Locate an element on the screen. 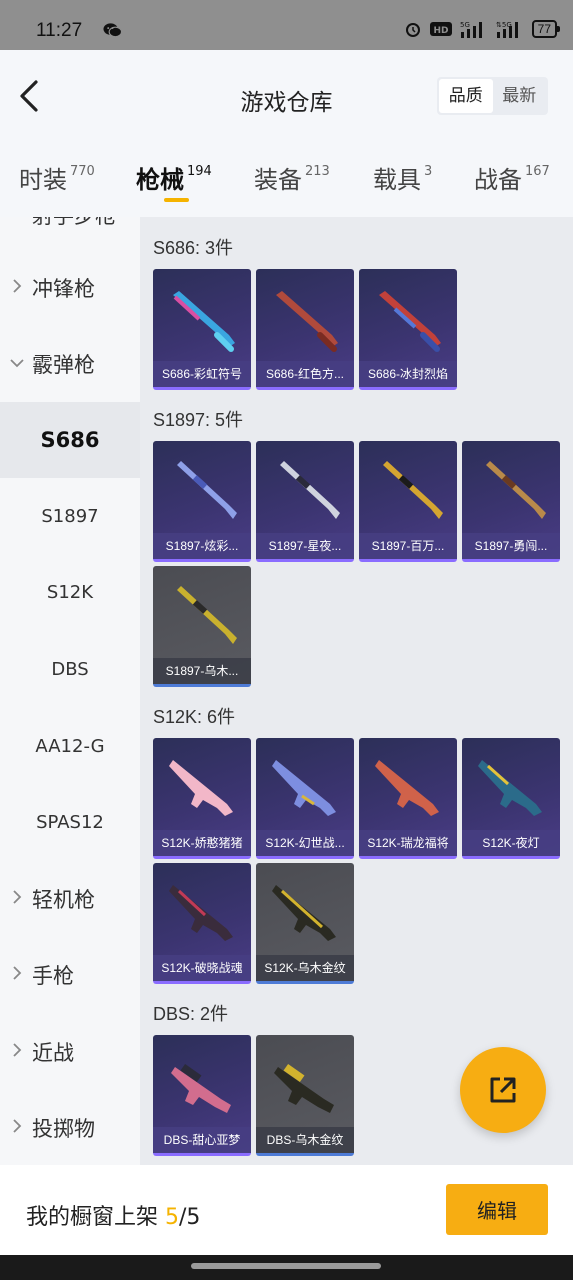  skin-card: S686-彩虹符号 is located at coordinates (202, 329).